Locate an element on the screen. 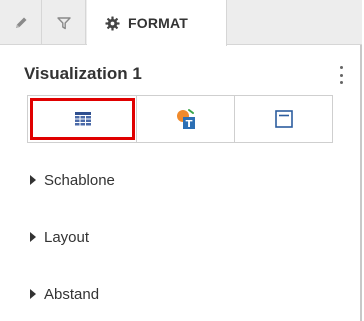 This screenshot has height=321, width=364. table-grid-icon is located at coordinates (82, 119).